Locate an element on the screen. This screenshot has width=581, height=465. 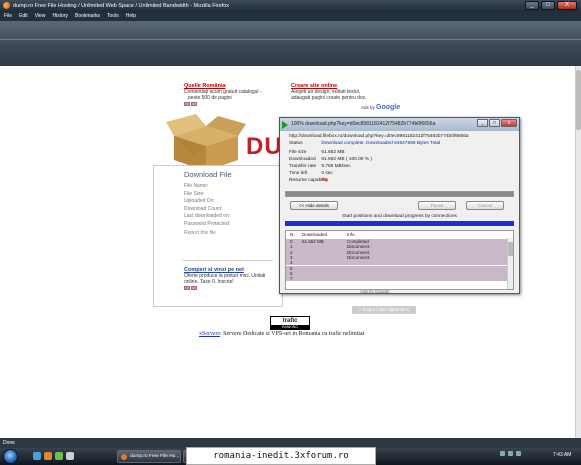
trafic-label: trafic is located at coordinates (290, 321).